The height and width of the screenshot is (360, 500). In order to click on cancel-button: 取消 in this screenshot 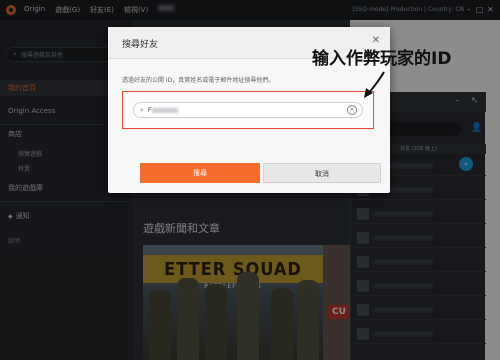, I will do `click(322, 173)`.